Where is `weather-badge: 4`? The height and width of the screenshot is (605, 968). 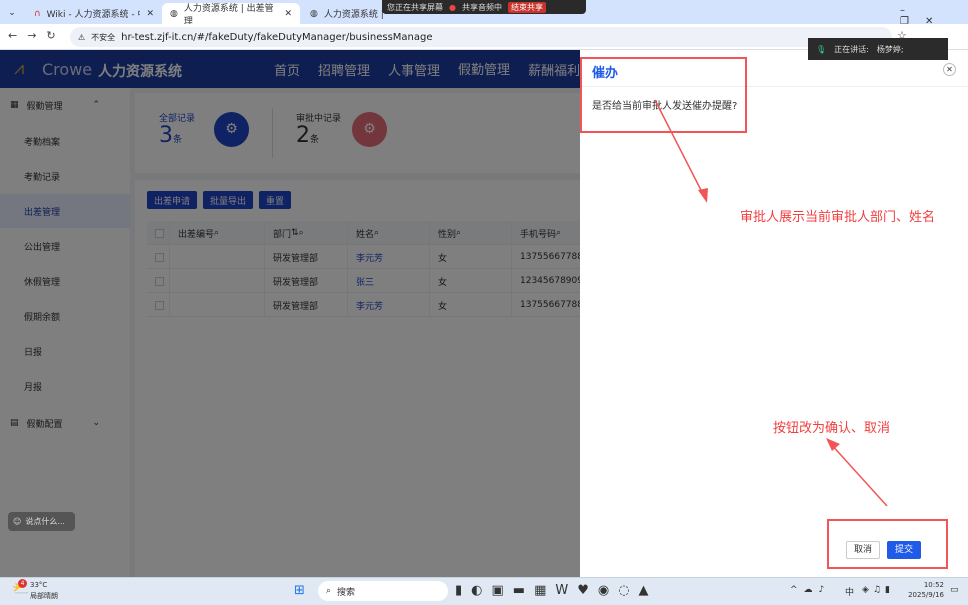
weather-badge: 4 is located at coordinates (22, 583).